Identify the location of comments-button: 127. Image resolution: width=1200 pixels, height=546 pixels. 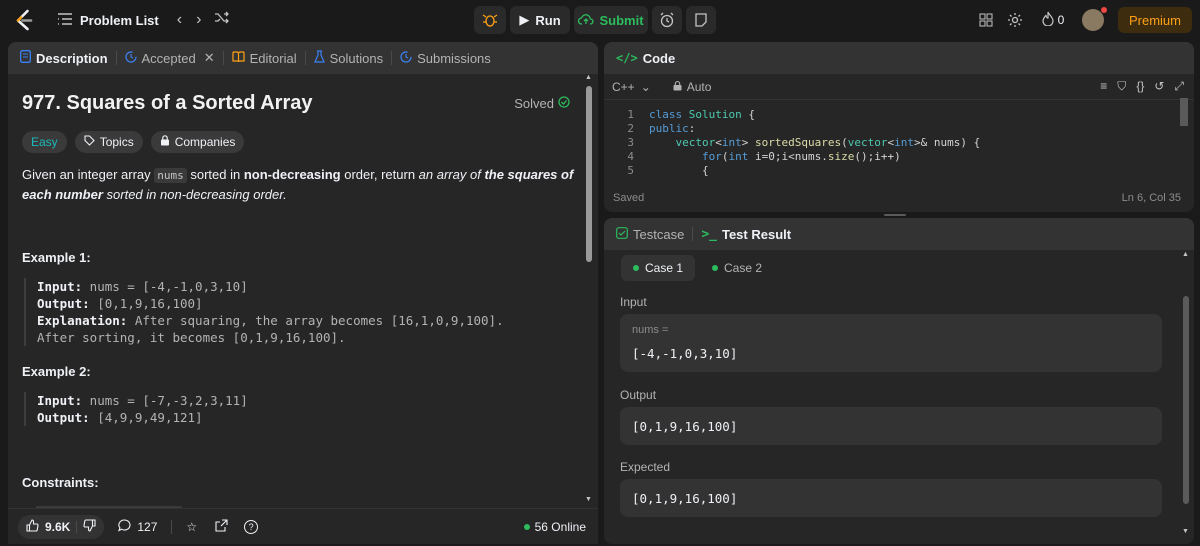
(138, 526).